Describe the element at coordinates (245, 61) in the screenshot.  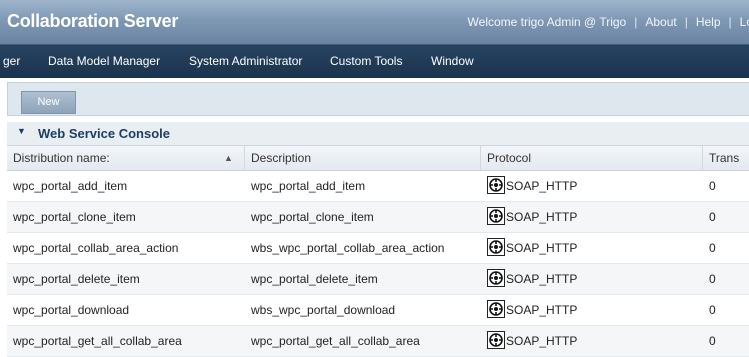
I see `menu-item-system-administrator: System Administrator` at that location.